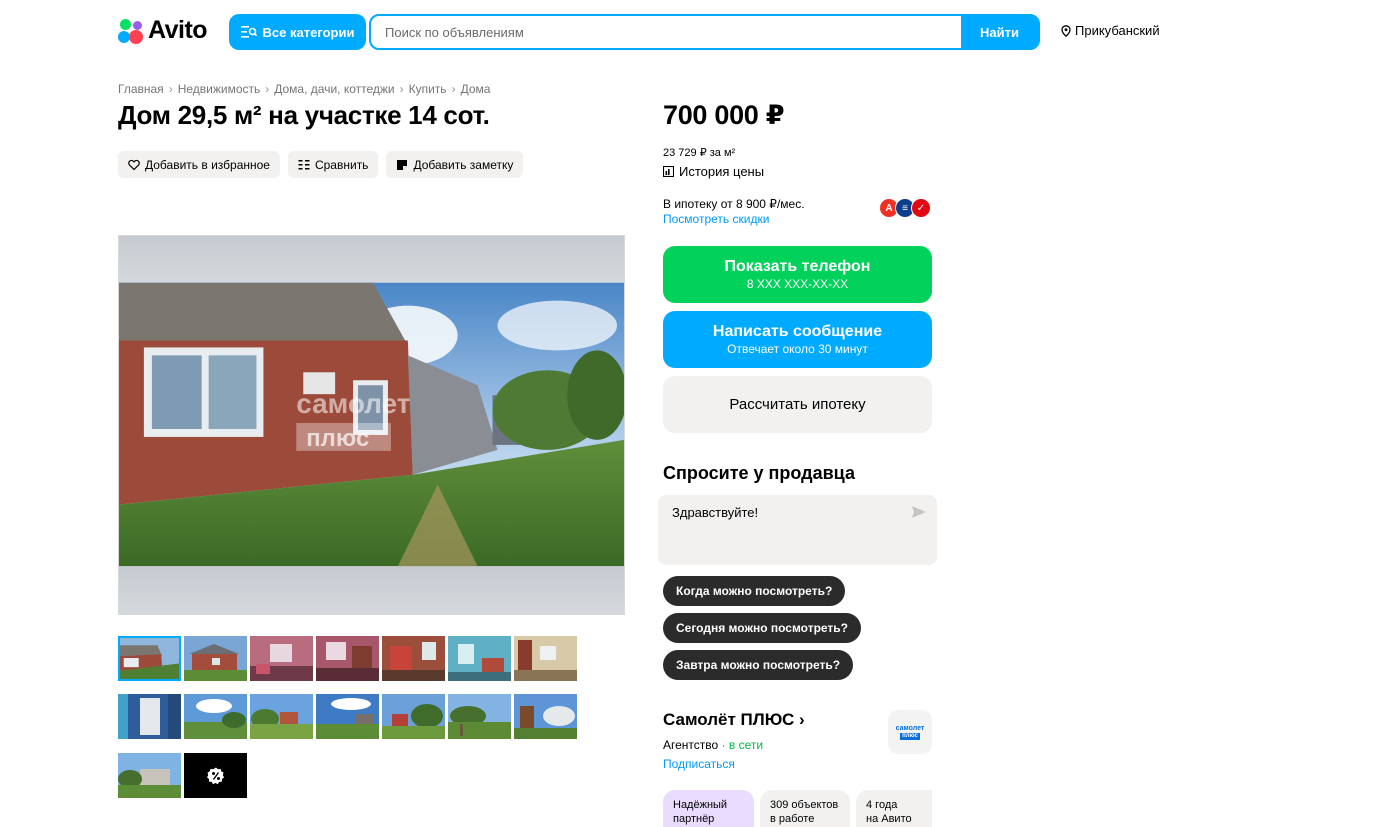  I want to click on avito-logo: Avito, so click(163, 30).